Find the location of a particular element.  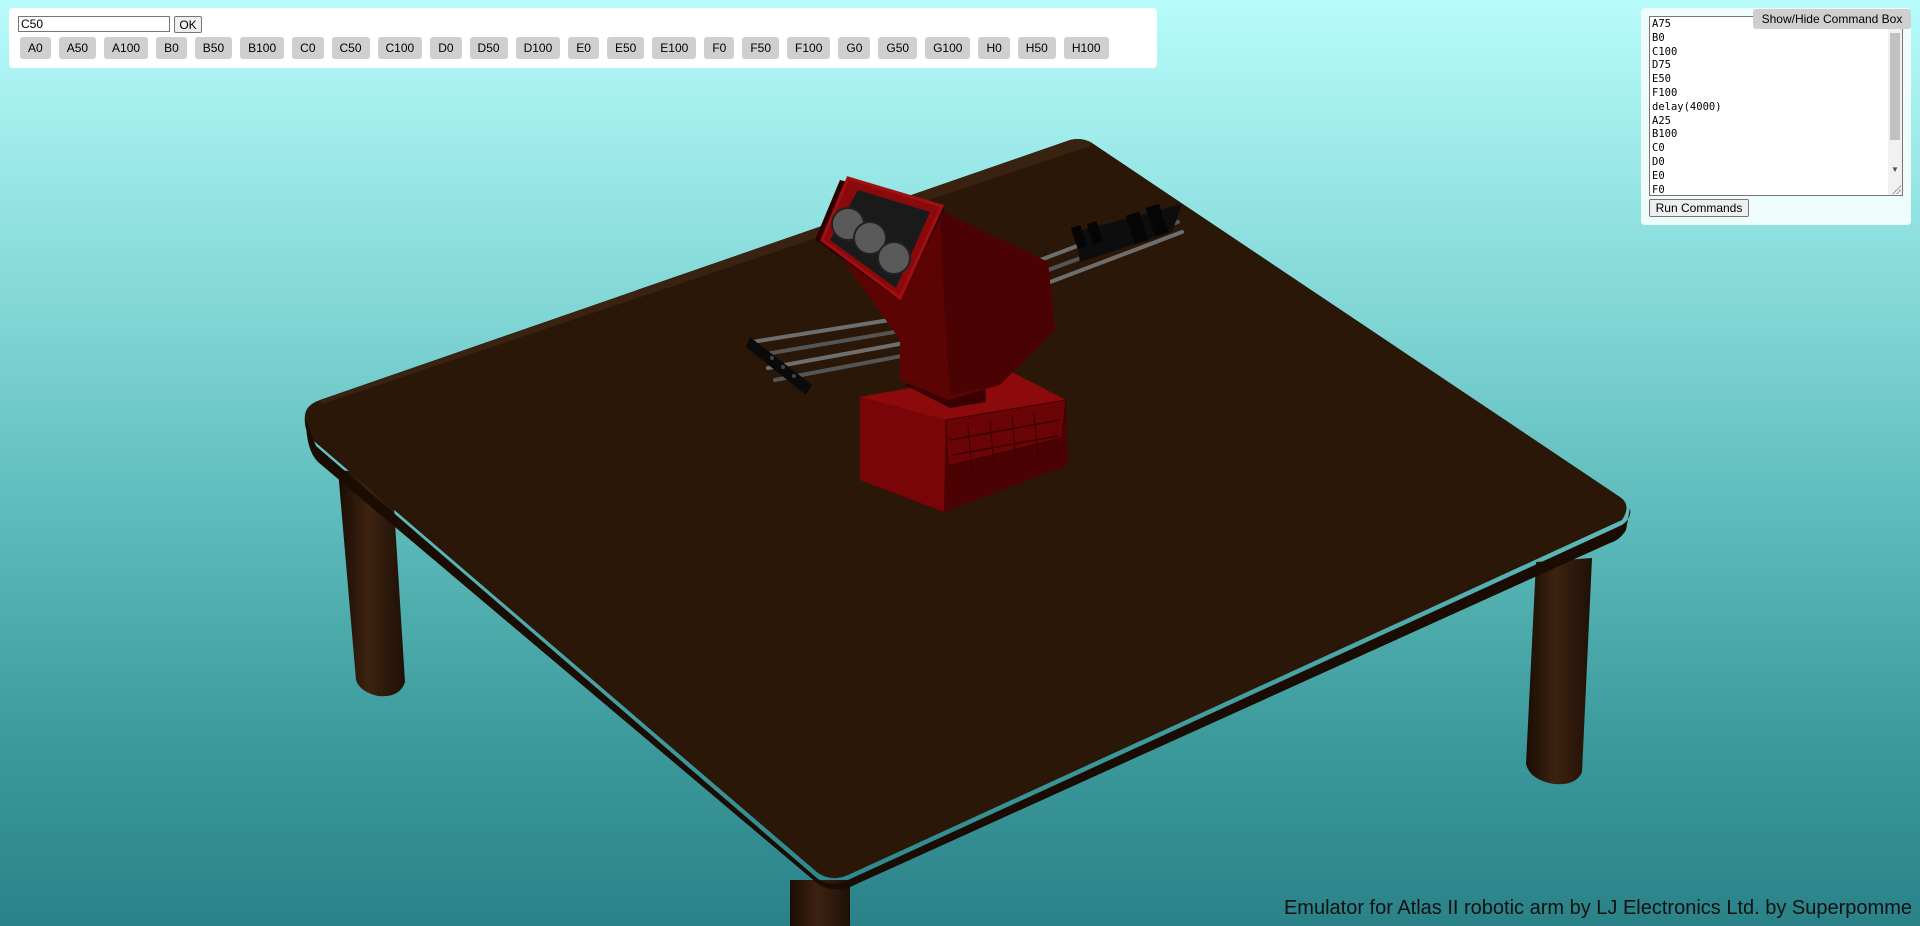

preset-button-h0: H0 is located at coordinates (994, 48).